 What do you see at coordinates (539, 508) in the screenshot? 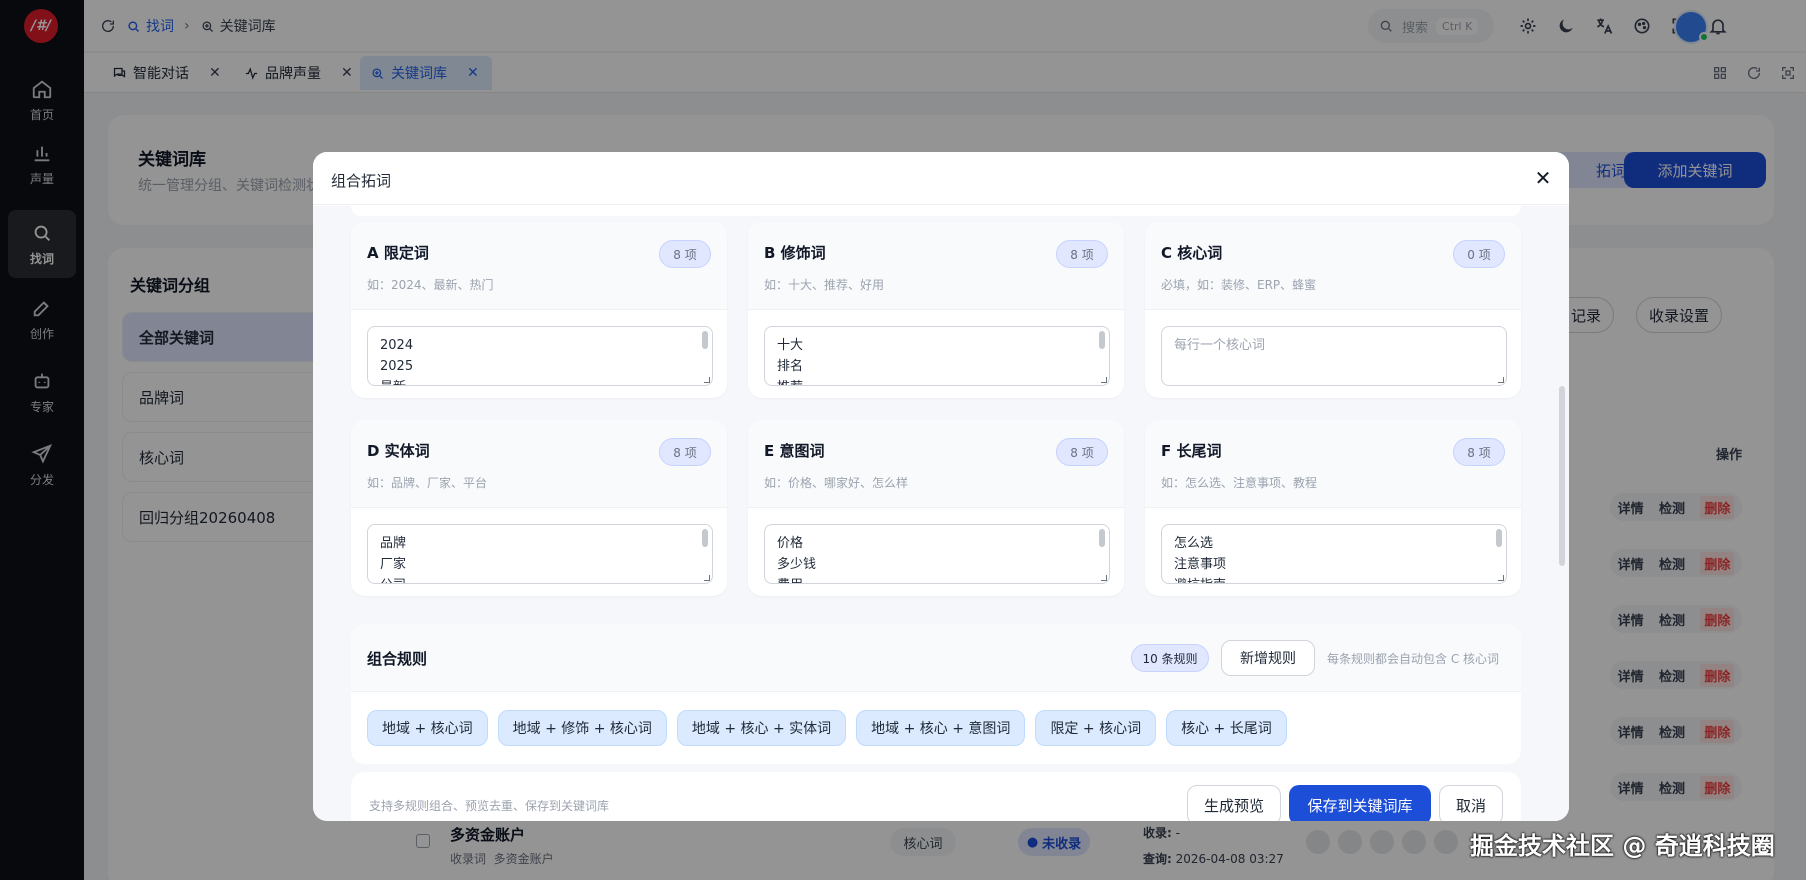
I see `word-card-d: D 实体词 如：品牌、厂家、平台 8 项 品牌 厂家 公司` at bounding box center [539, 508].